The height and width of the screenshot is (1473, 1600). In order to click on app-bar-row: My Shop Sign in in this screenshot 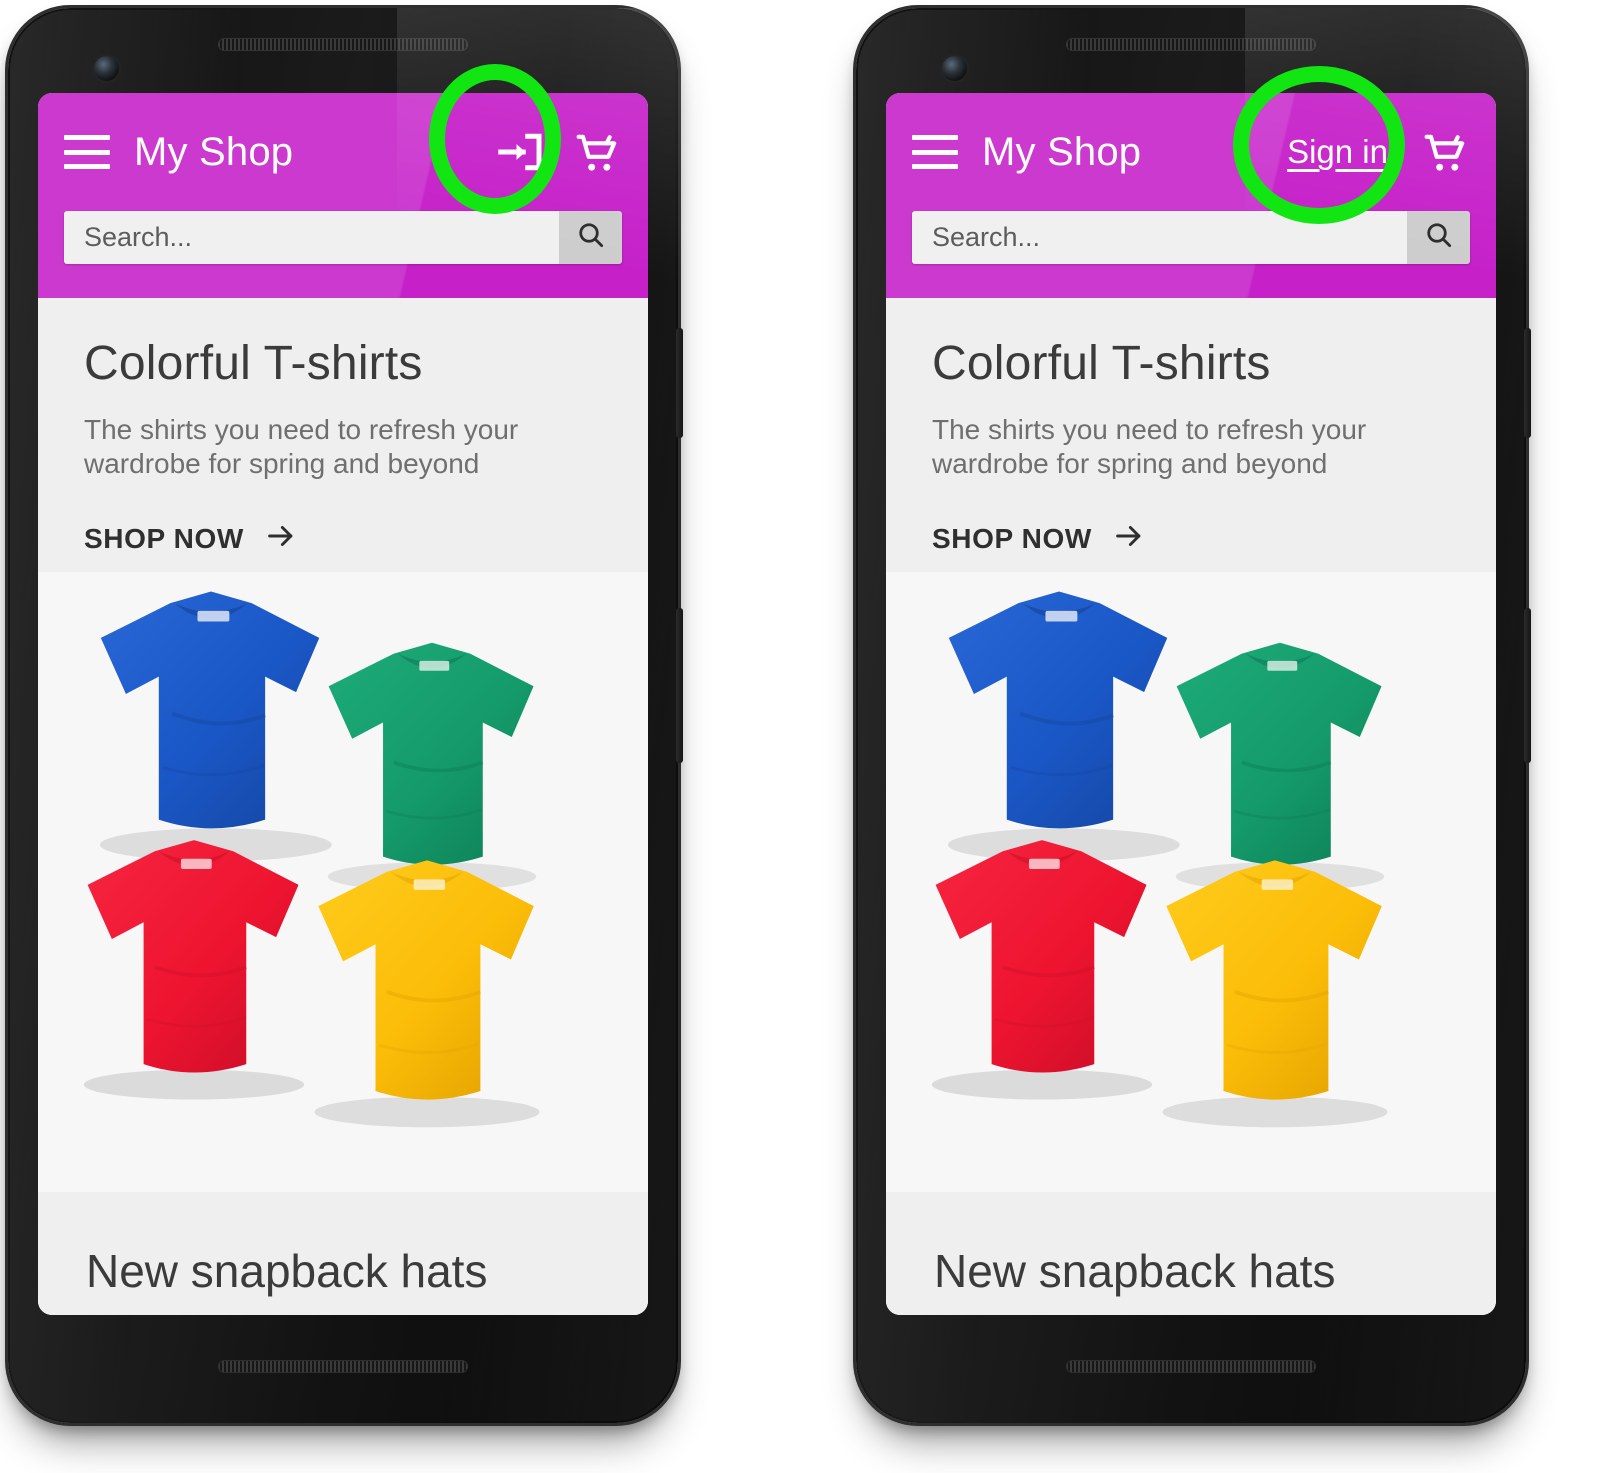, I will do `click(1191, 152)`.